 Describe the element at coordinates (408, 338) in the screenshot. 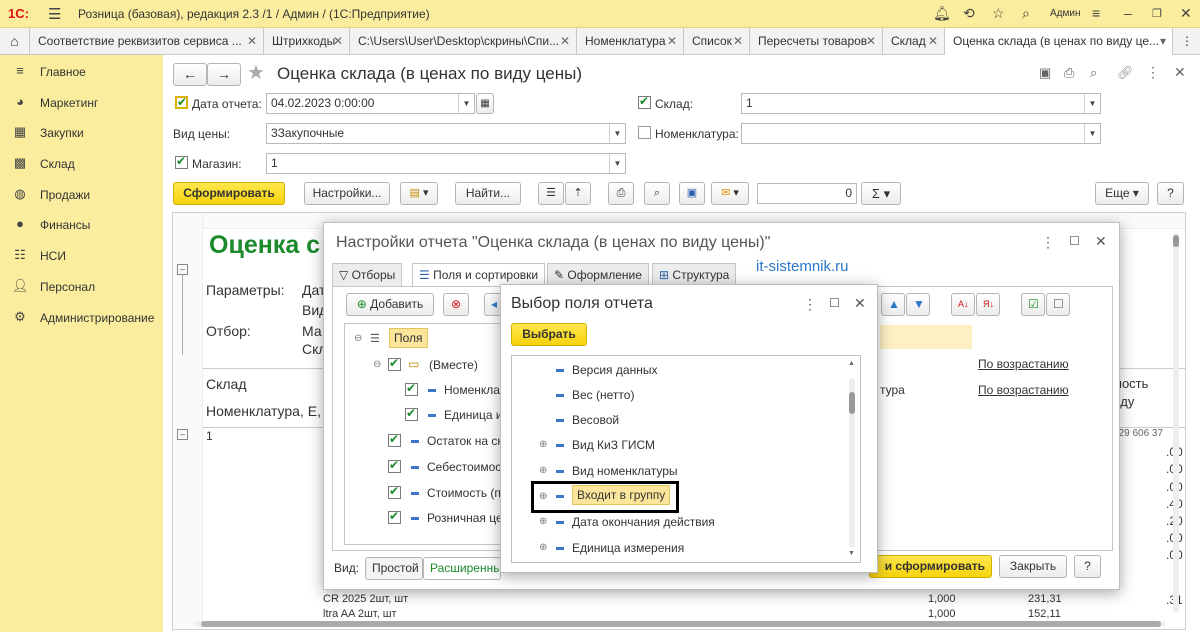

I see `tree-root-fields: Поля` at that location.